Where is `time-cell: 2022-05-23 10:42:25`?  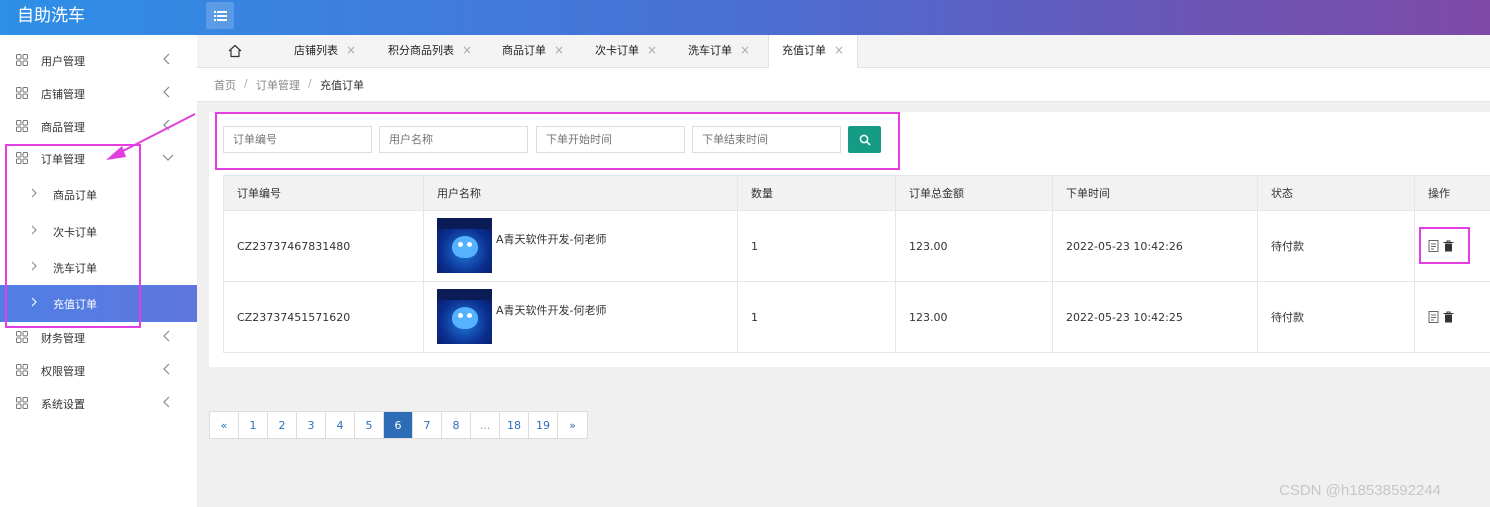 time-cell: 2022-05-23 10:42:25 is located at coordinates (1155, 317).